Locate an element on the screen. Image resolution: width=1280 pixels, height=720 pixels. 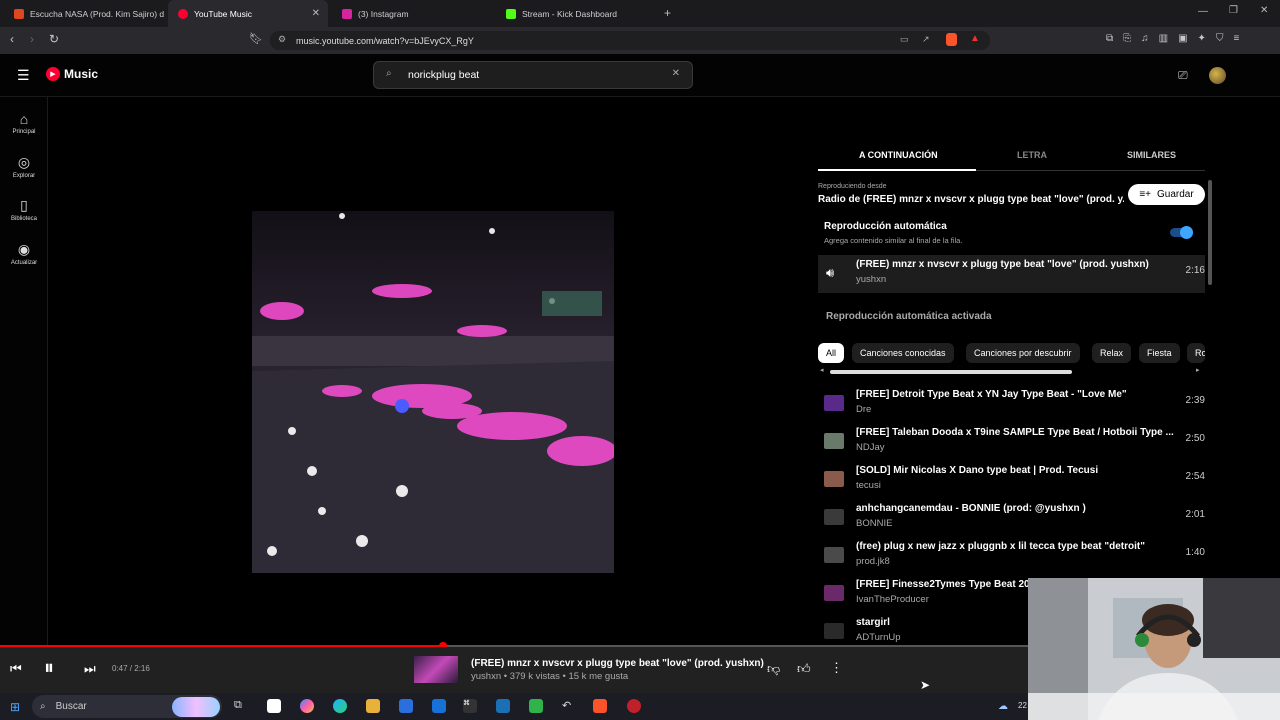
browser-tab-active: YouTube Music ✕ is located at coordinates (248, 13).